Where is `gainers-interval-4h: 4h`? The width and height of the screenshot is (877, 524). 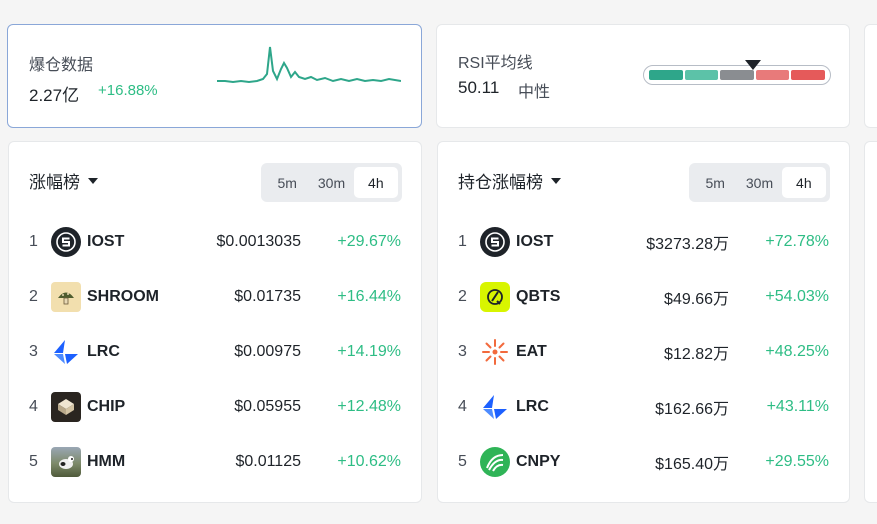 gainers-interval-4h: 4h is located at coordinates (375, 182).